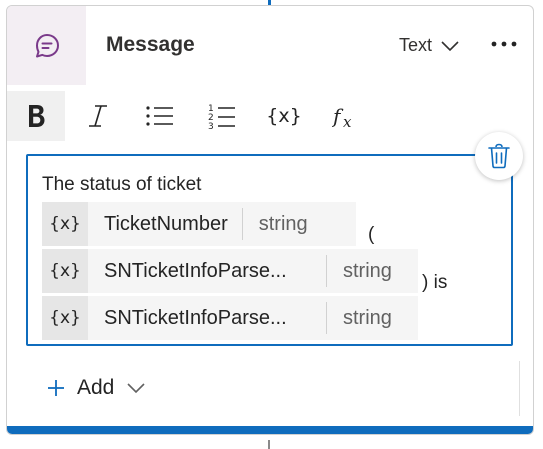  I want to click on trash-icon, so click(499, 156).